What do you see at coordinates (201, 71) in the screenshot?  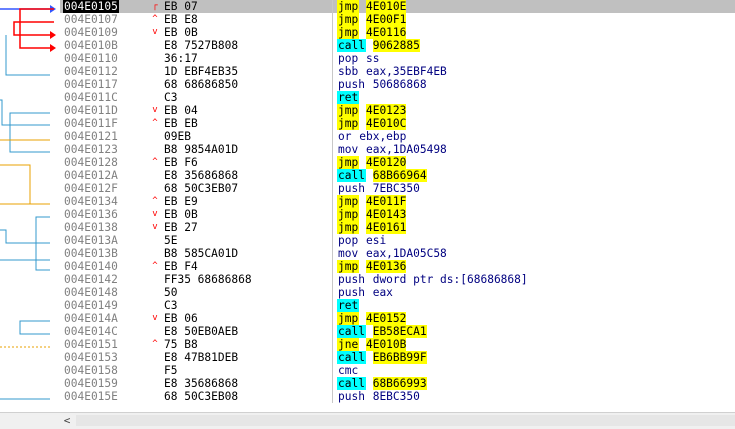 I see `instruction-bytes: 1D EBF4EB35` at bounding box center [201, 71].